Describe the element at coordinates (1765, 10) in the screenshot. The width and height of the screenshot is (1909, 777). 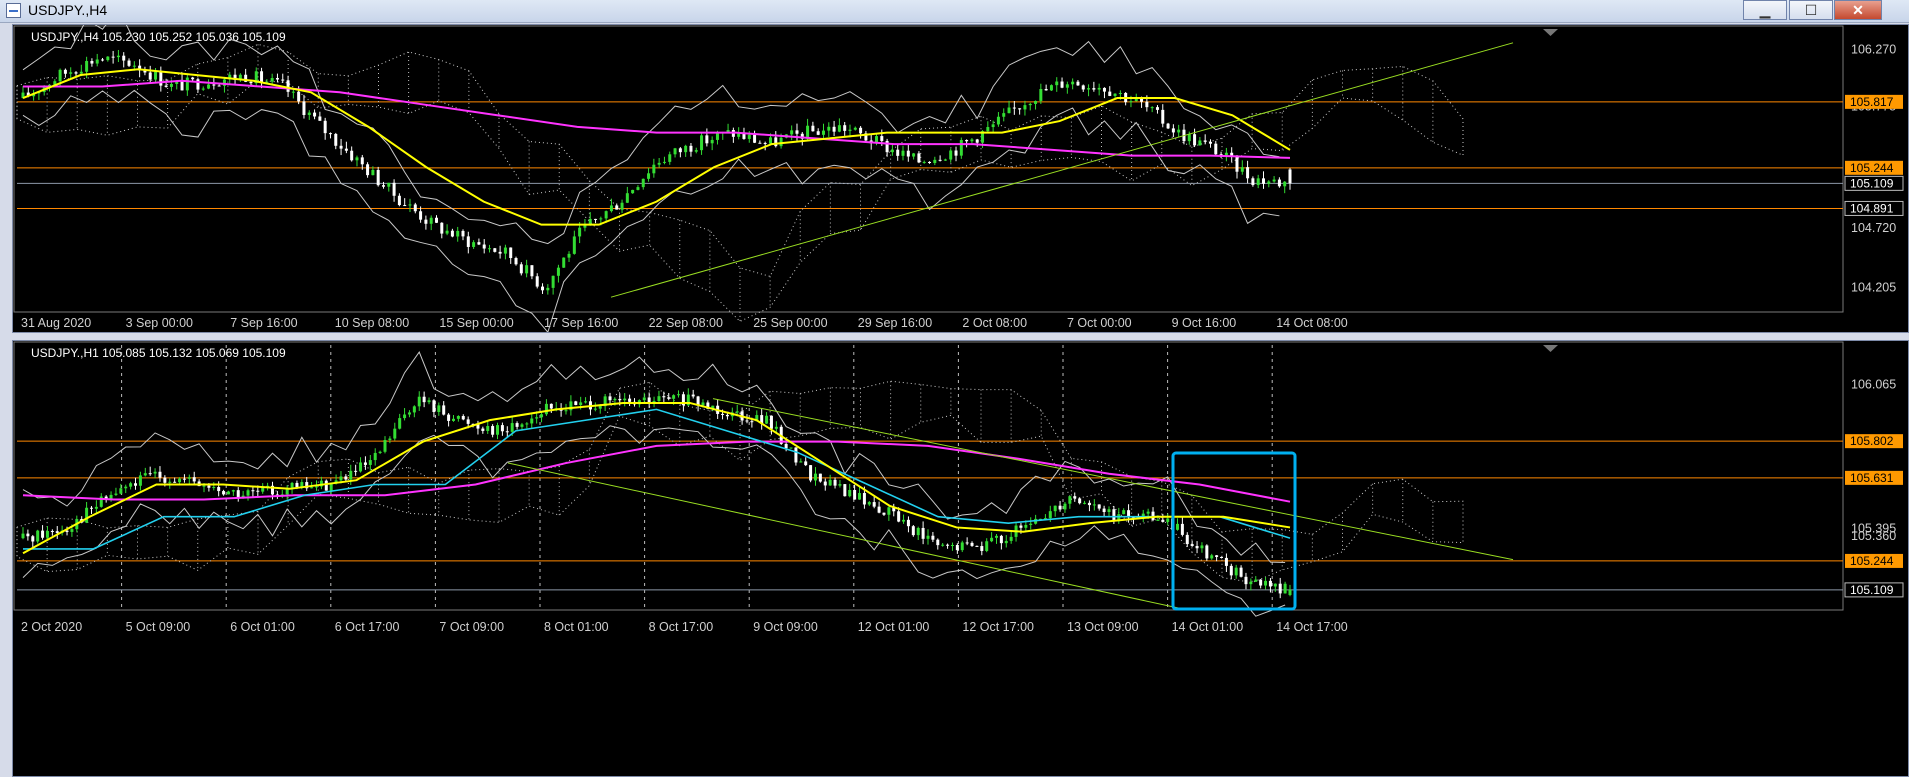
I see `minimize-button: ▁` at that location.